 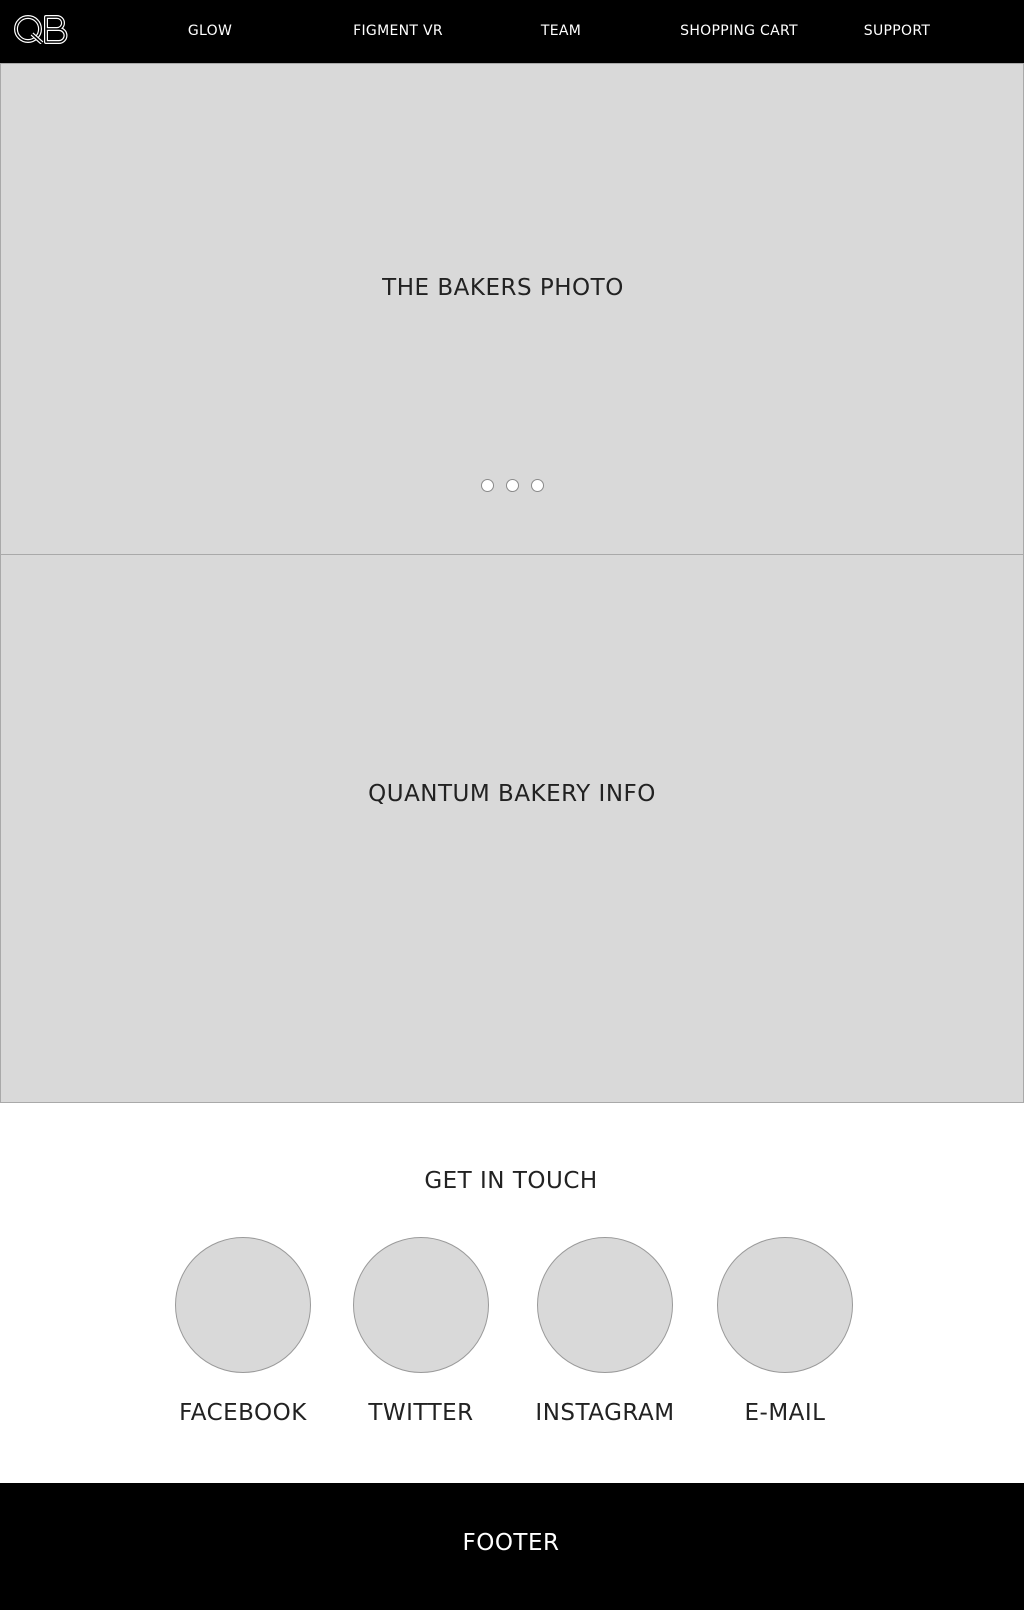 I want to click on email-icon, so click(x=785, y=1305).